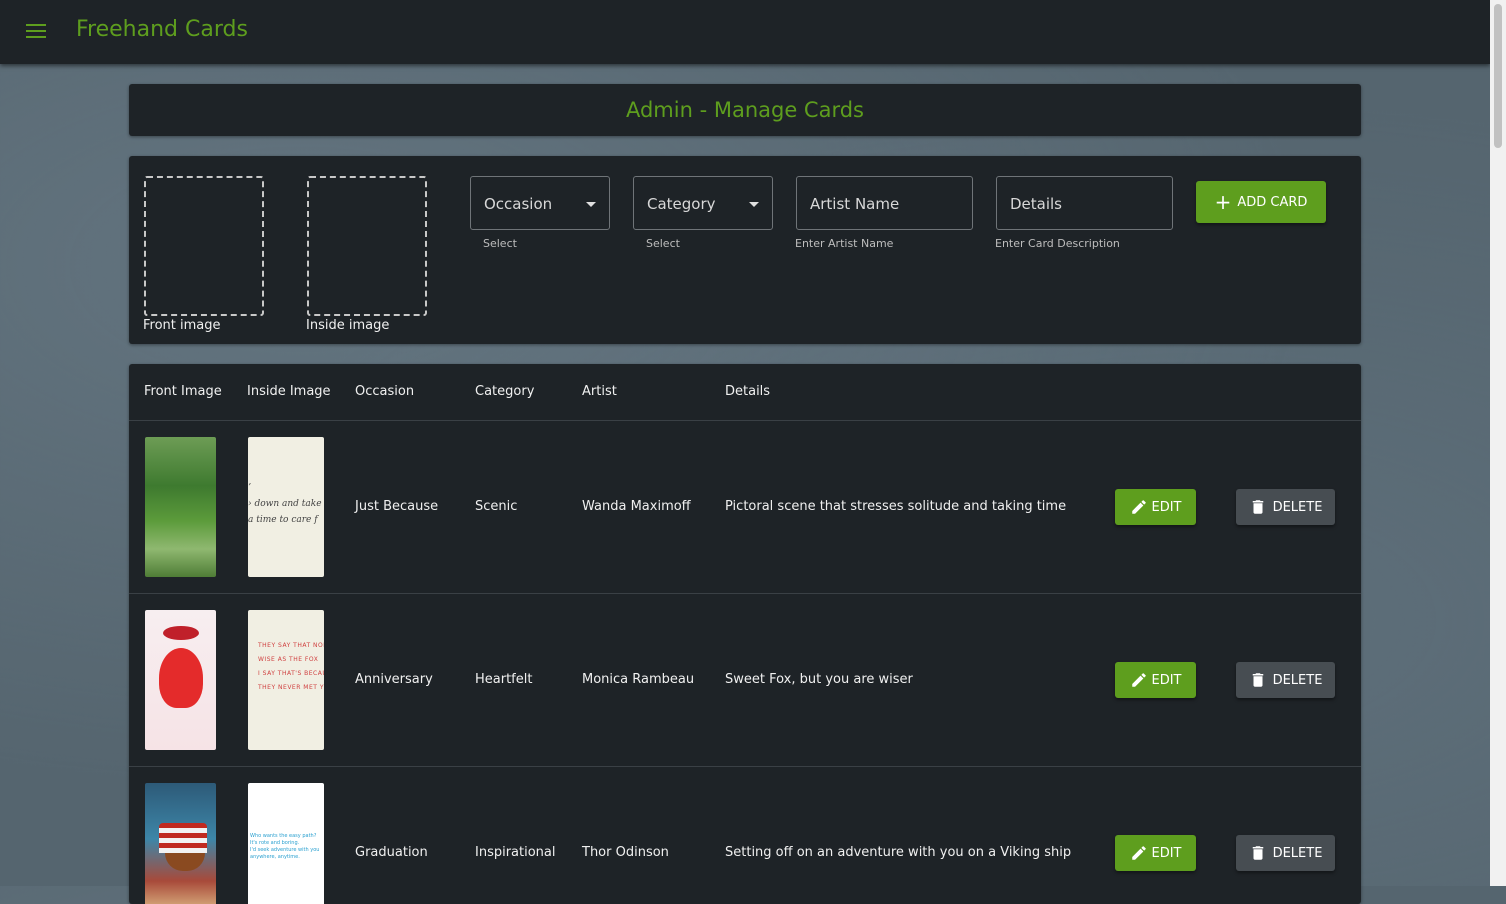  Describe the element at coordinates (367, 246) in the screenshot. I see `inside-image-dropzone` at that location.